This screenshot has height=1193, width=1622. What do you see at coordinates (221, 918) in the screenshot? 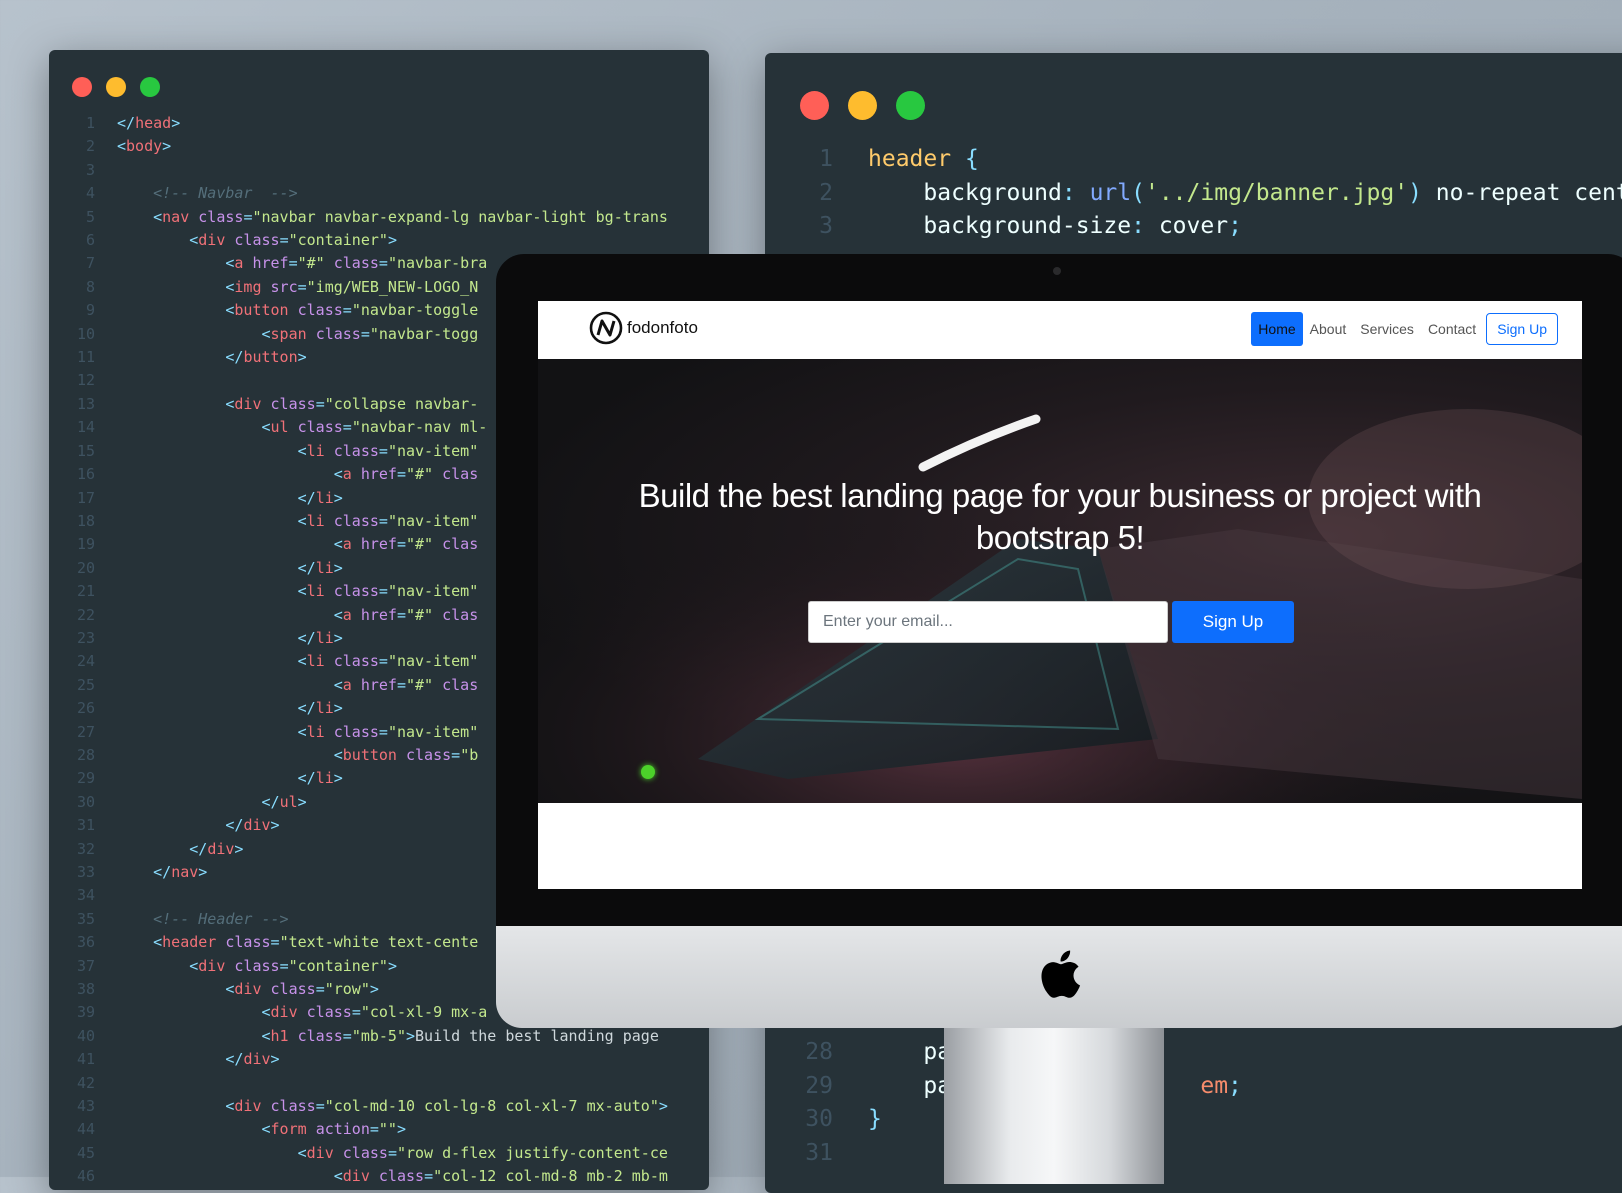
I see `line-code: <!-- Header -->` at bounding box center [221, 918].